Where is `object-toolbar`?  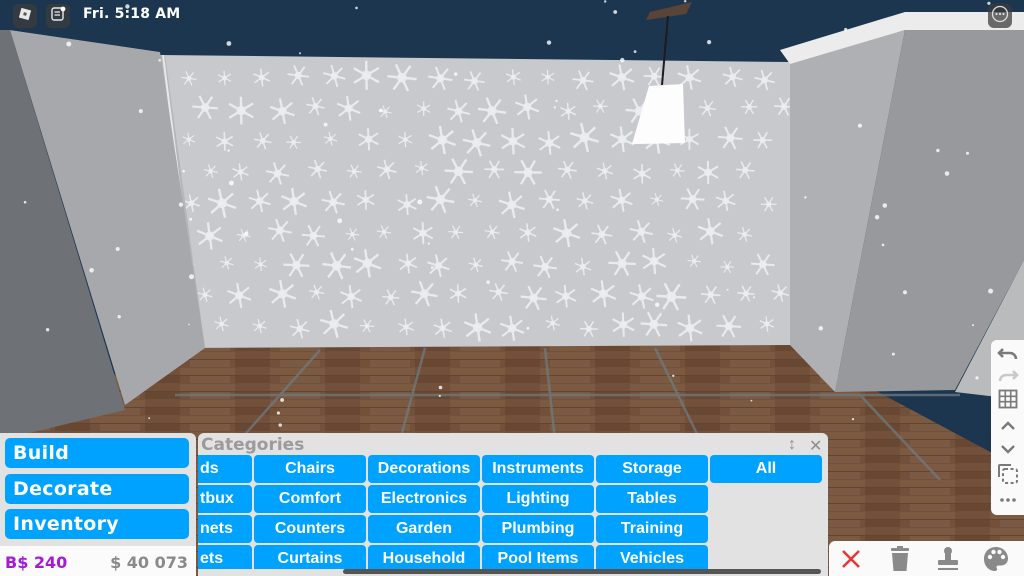
object-toolbar is located at coordinates (926, 558).